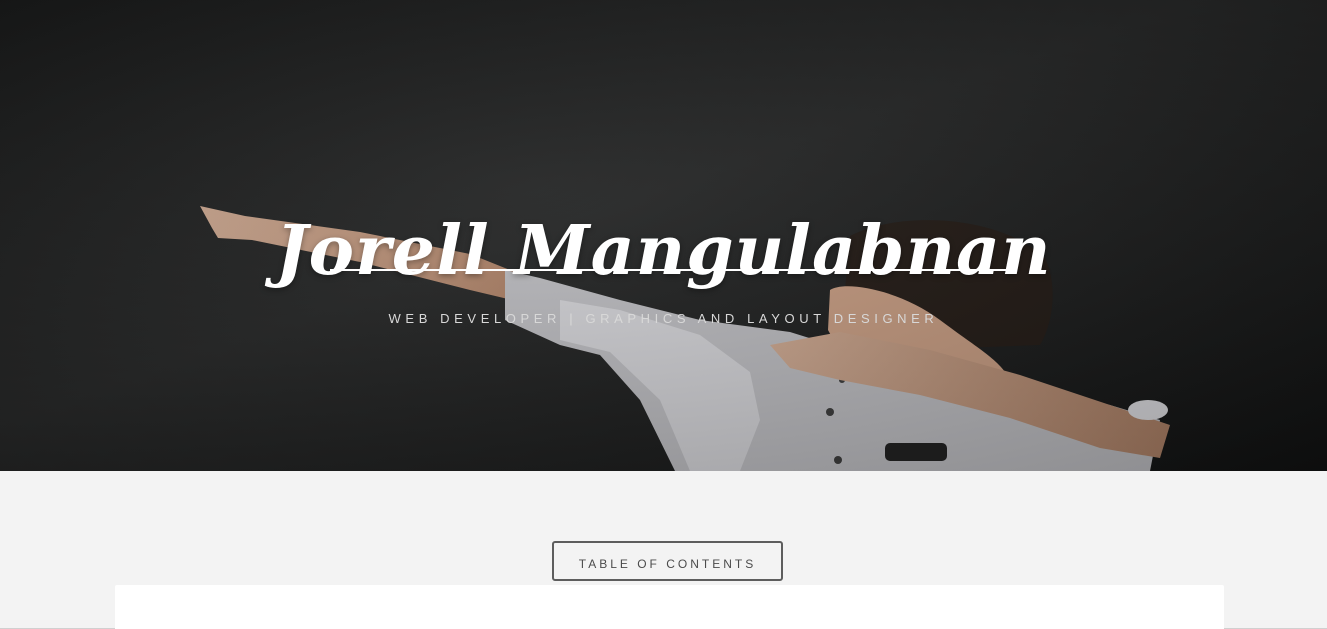 The width and height of the screenshot is (1327, 629). Describe the element at coordinates (663, 250) in the screenshot. I see `hero-title: Jorell Mangulabnan` at that location.